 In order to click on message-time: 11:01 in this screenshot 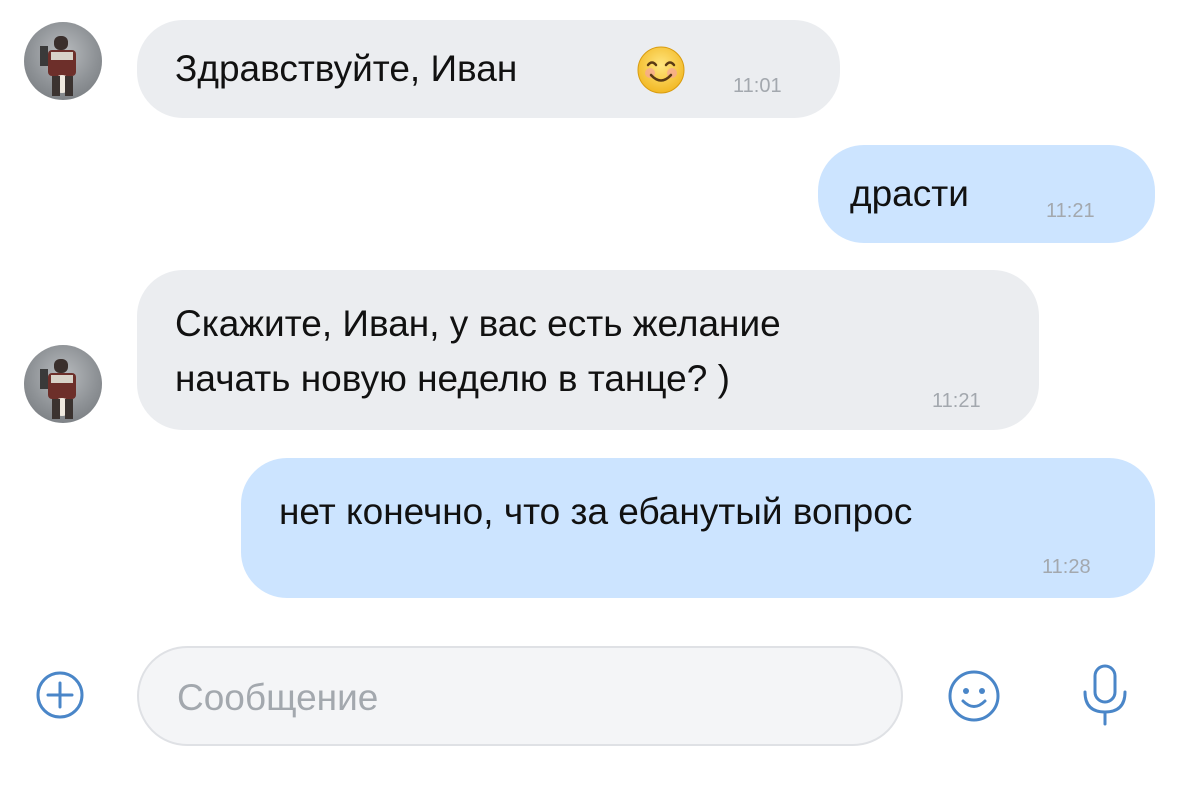, I will do `click(757, 86)`.